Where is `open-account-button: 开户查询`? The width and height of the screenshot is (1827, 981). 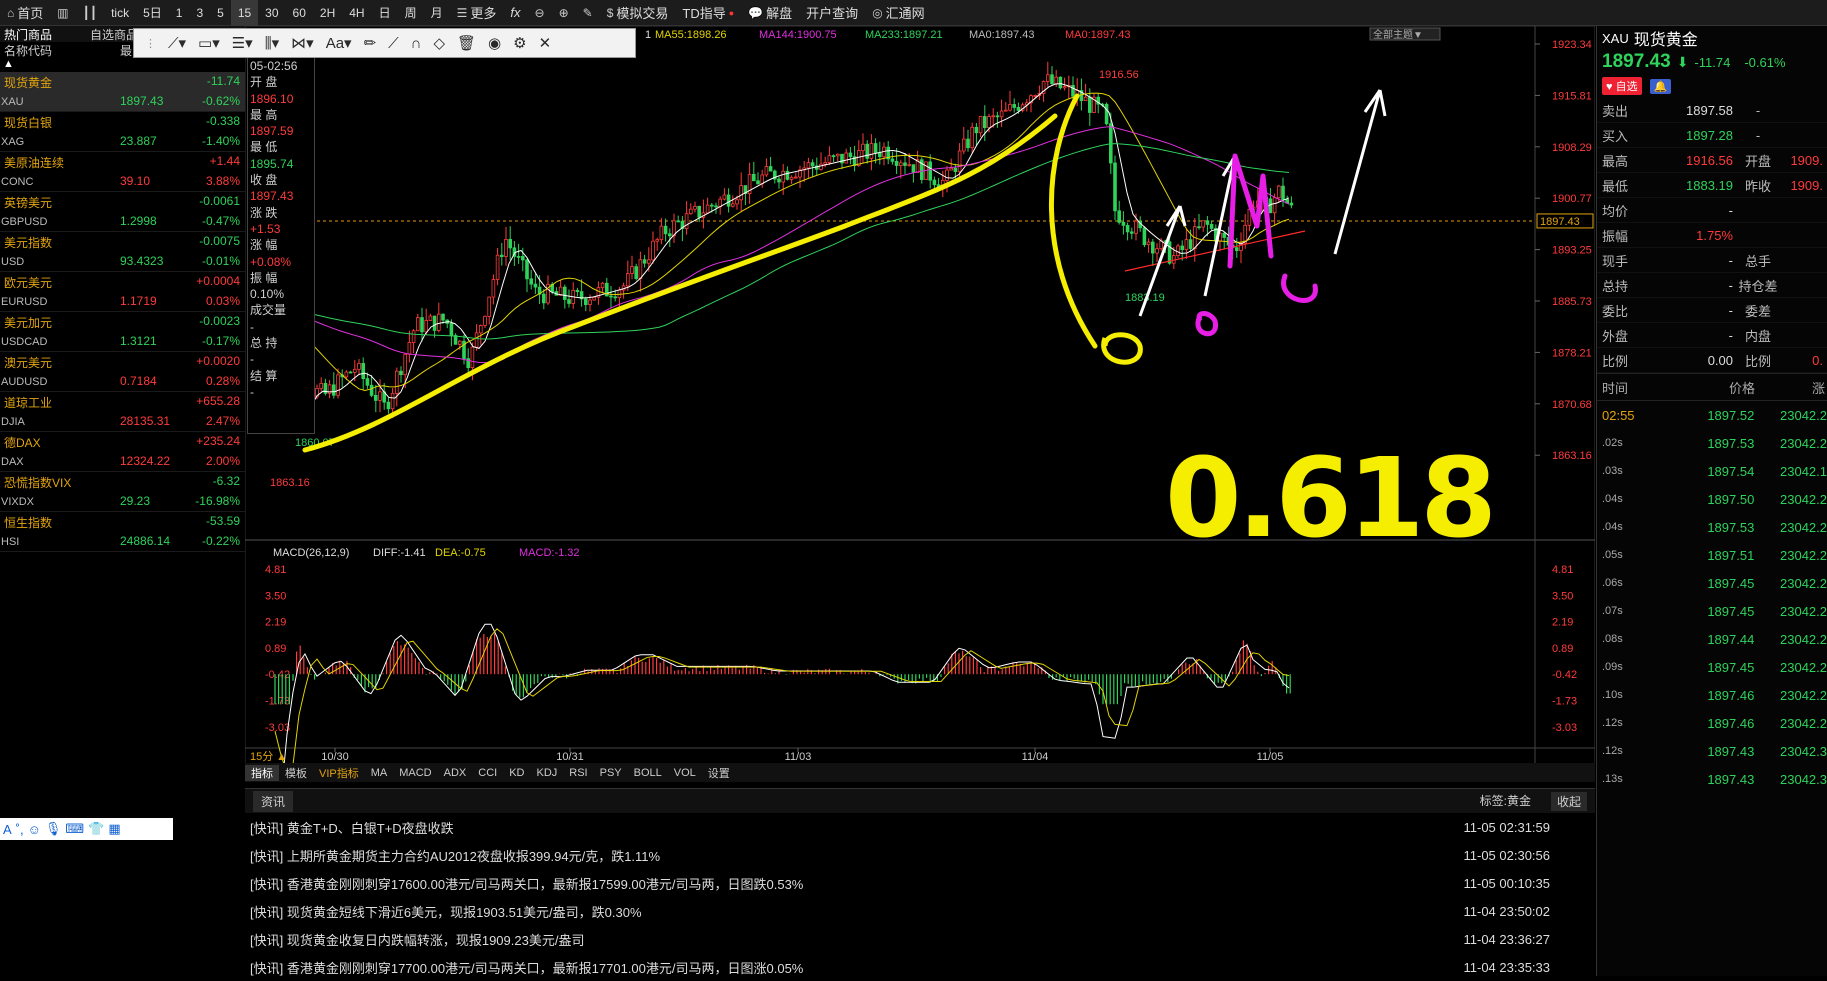 open-account-button: 开户查询 is located at coordinates (832, 13).